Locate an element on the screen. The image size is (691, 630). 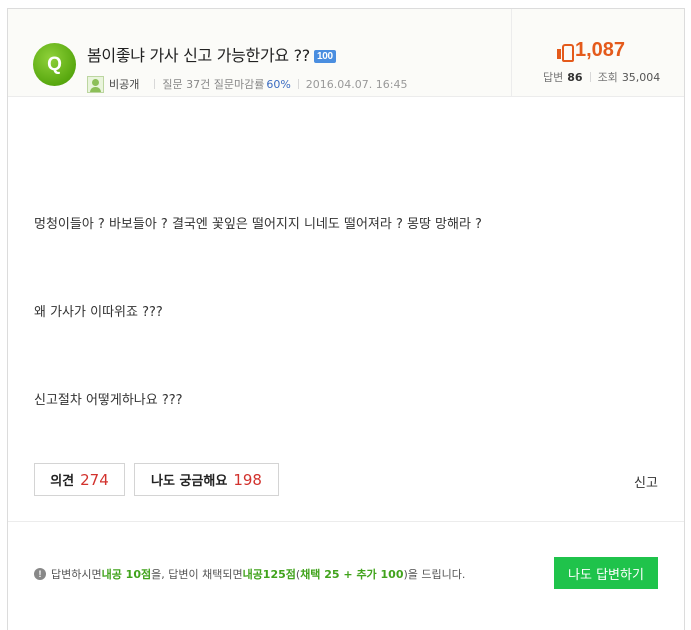
views-count: 35,004 is located at coordinates (641, 77).